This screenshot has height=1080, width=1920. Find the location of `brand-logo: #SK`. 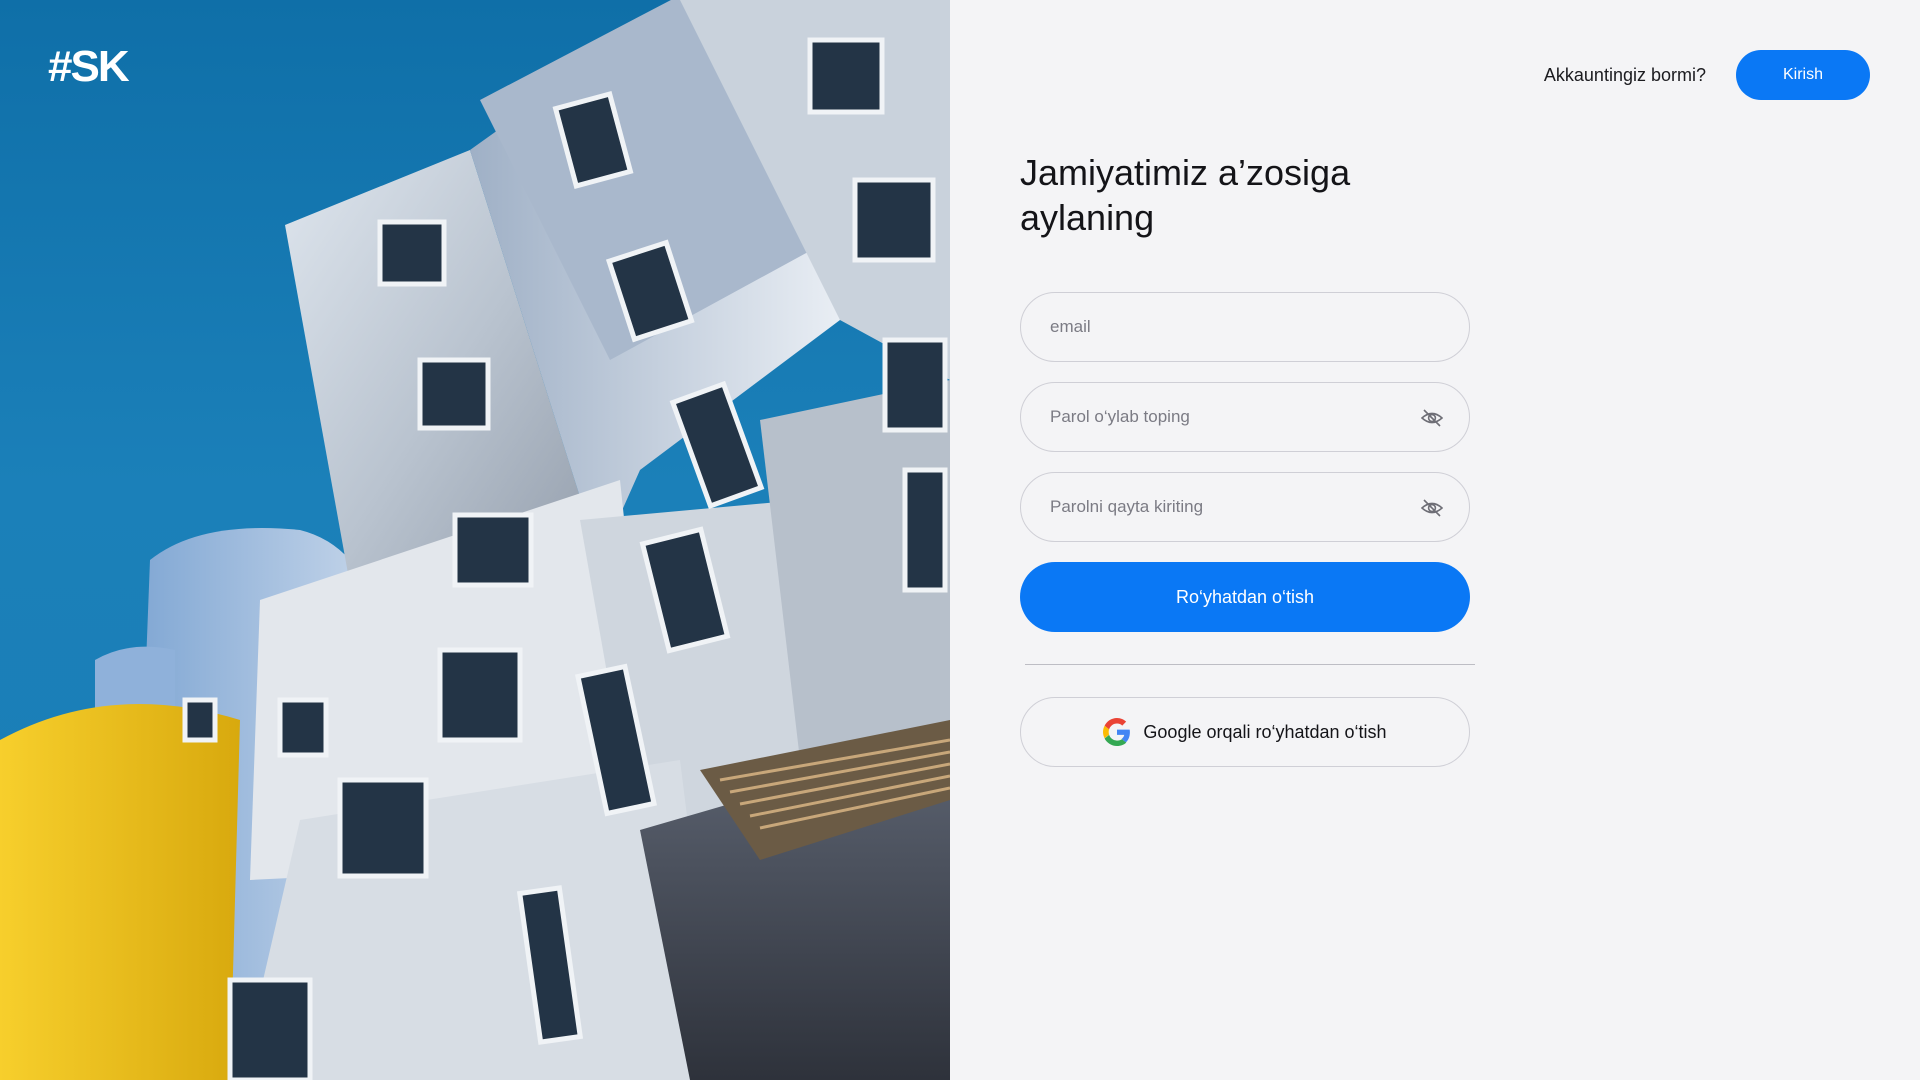

brand-logo: #SK is located at coordinates (89, 67).